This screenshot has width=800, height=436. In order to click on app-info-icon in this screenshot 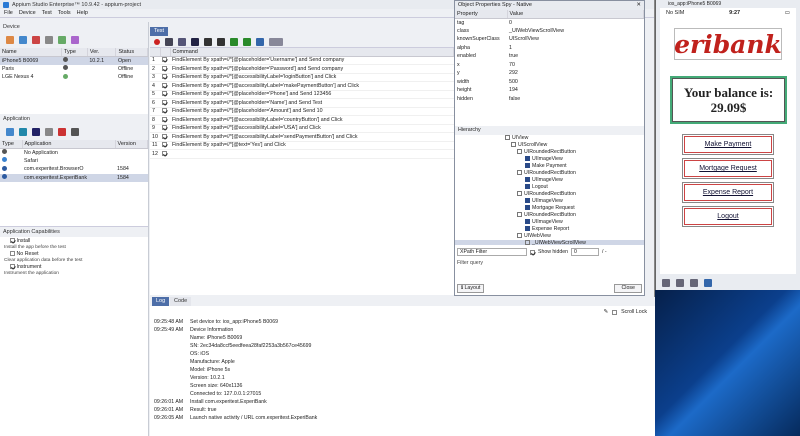, I will do `click(75, 132)`.